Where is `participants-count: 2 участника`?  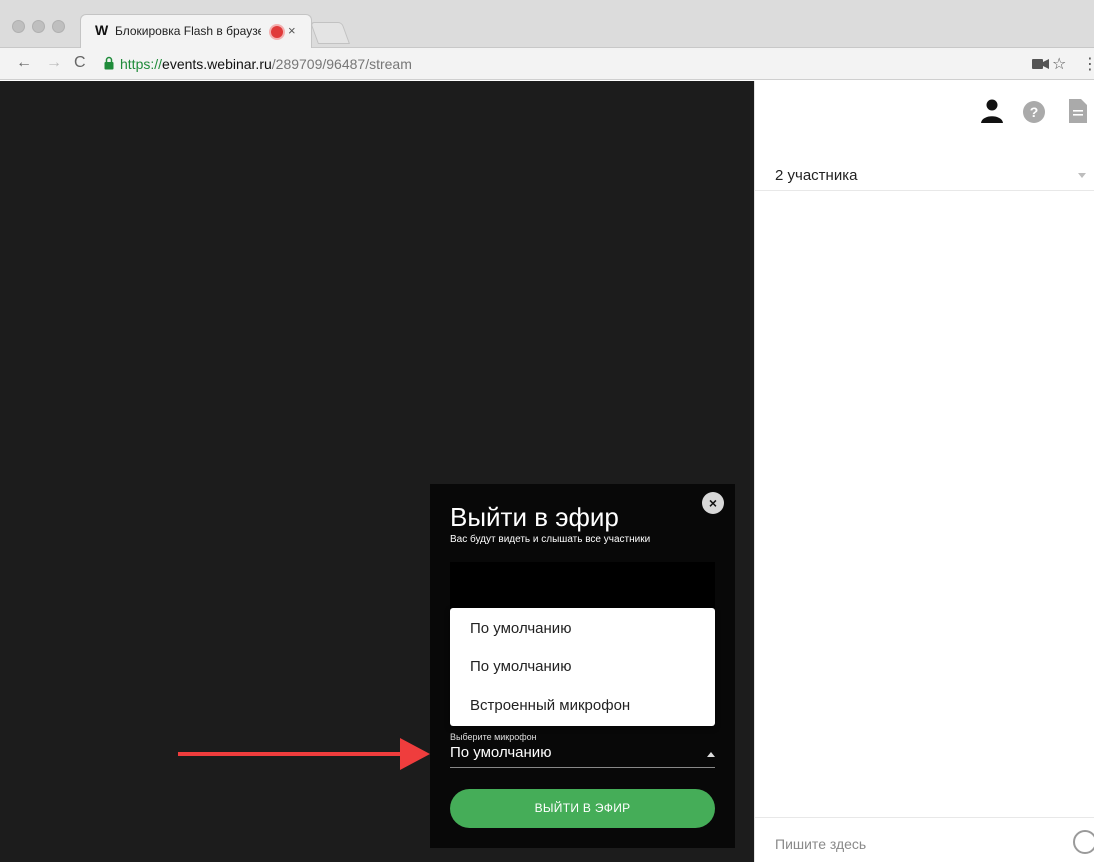
participants-count: 2 участника is located at coordinates (816, 175).